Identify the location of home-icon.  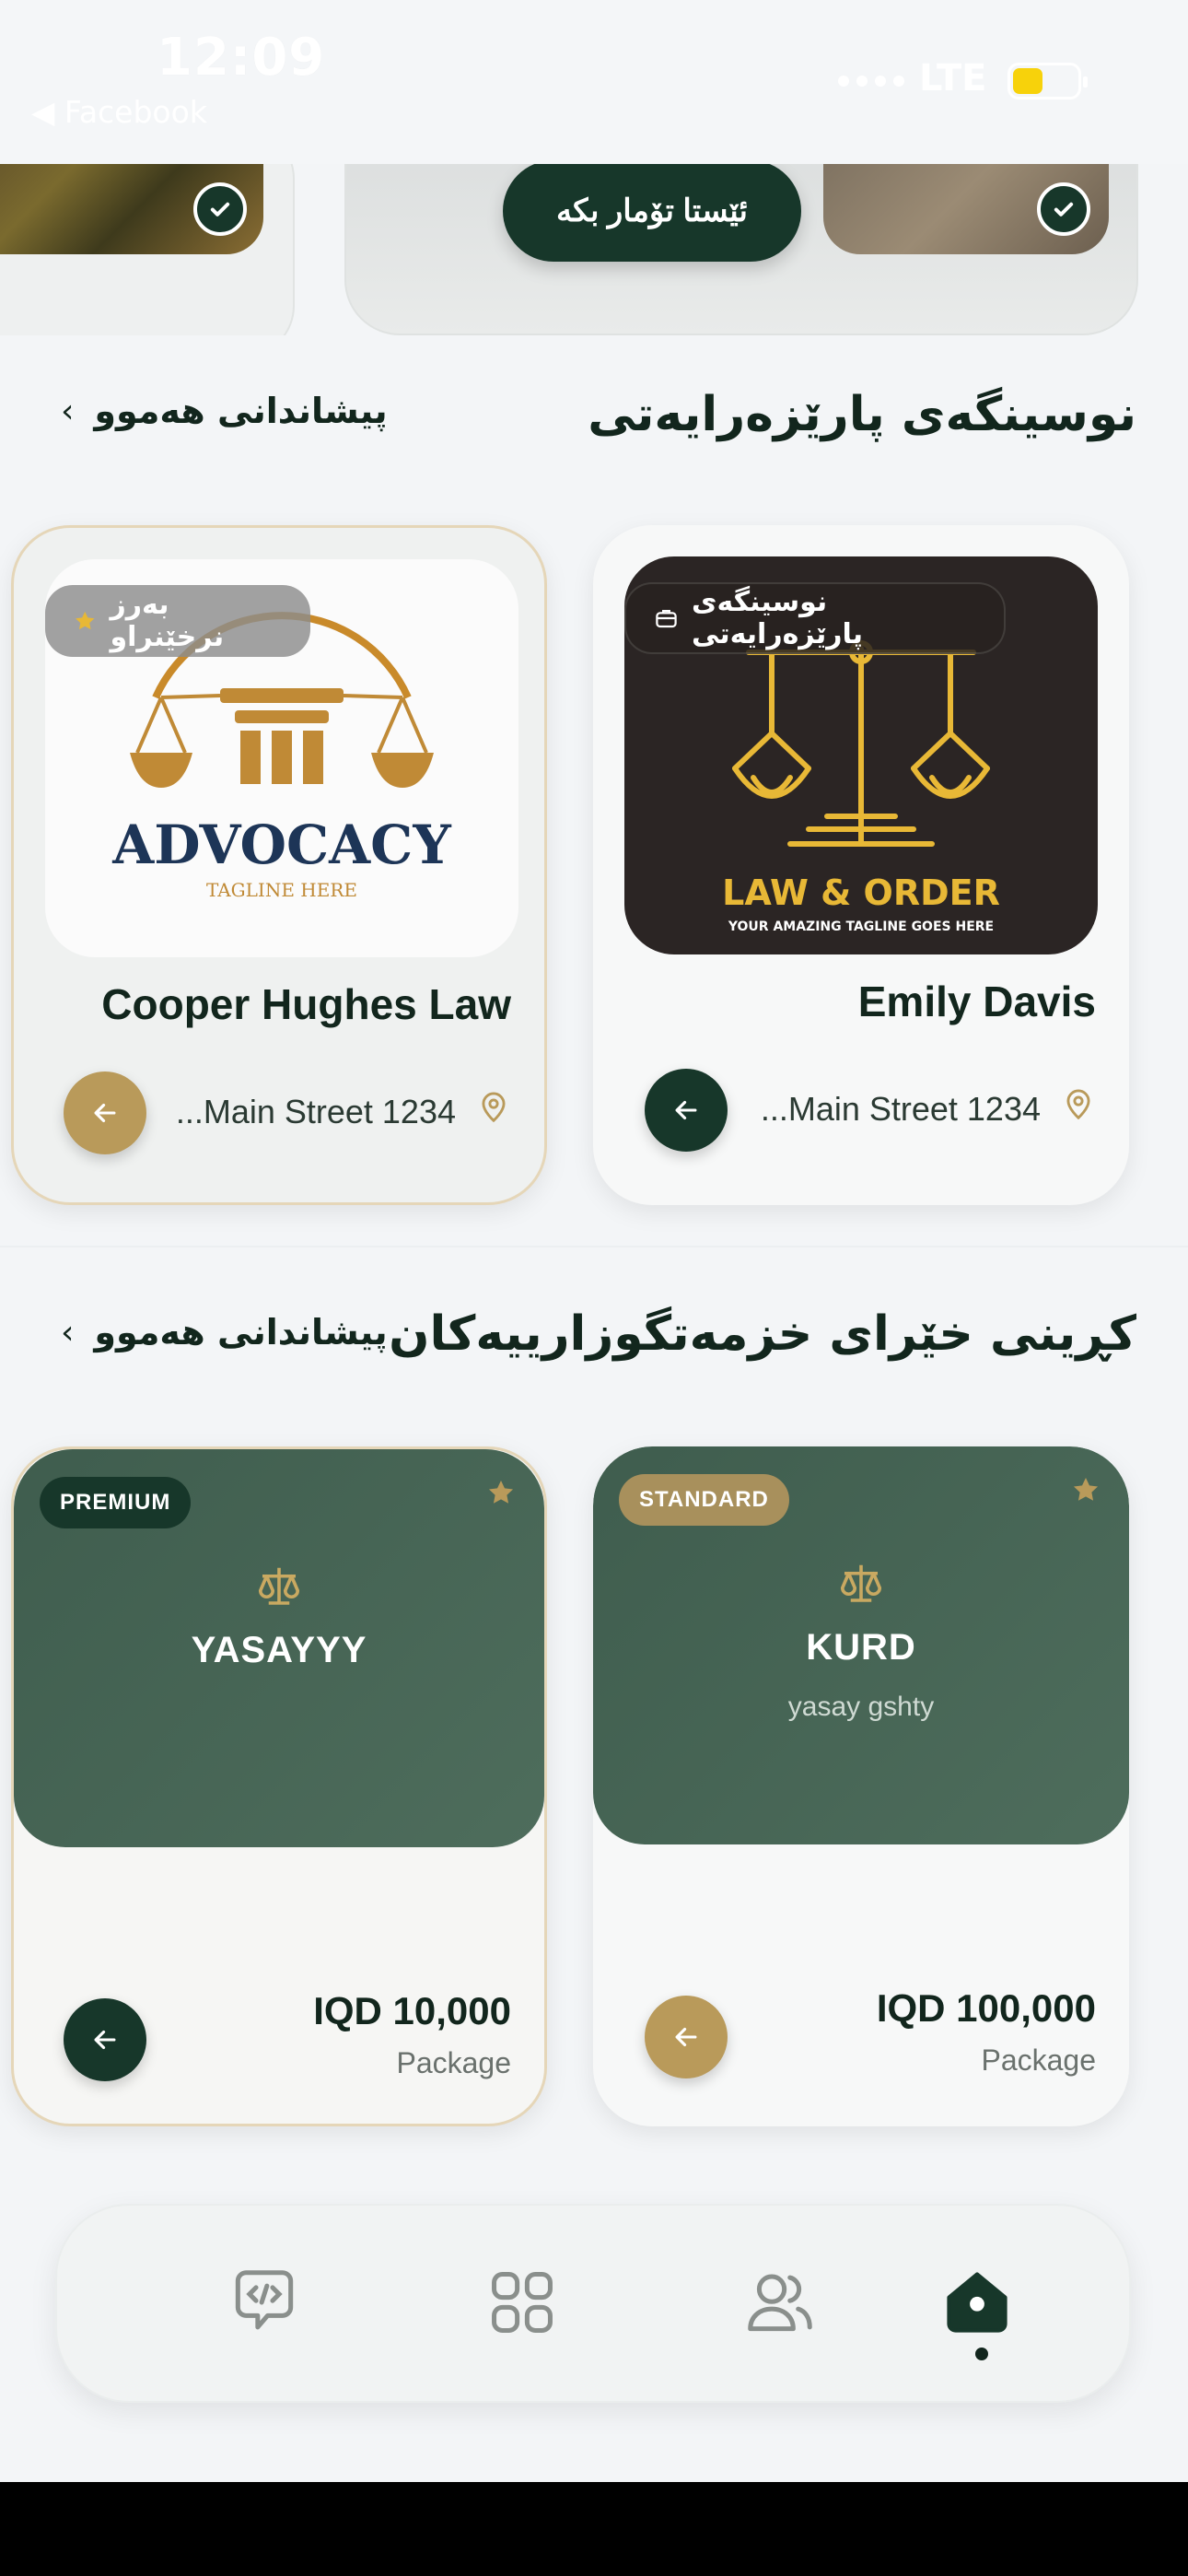
(977, 2302).